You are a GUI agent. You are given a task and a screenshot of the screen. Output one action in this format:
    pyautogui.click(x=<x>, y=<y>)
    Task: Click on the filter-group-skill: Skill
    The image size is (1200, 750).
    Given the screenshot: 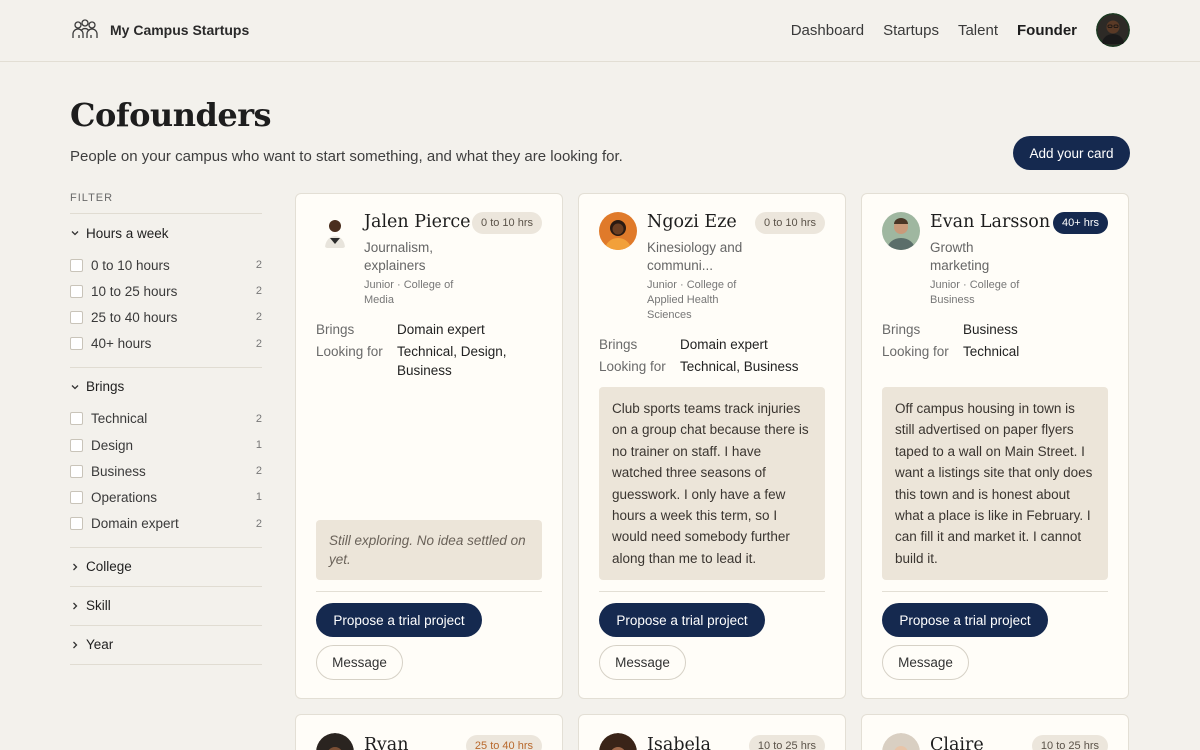 What is the action you would take?
    pyautogui.click(x=166, y=606)
    